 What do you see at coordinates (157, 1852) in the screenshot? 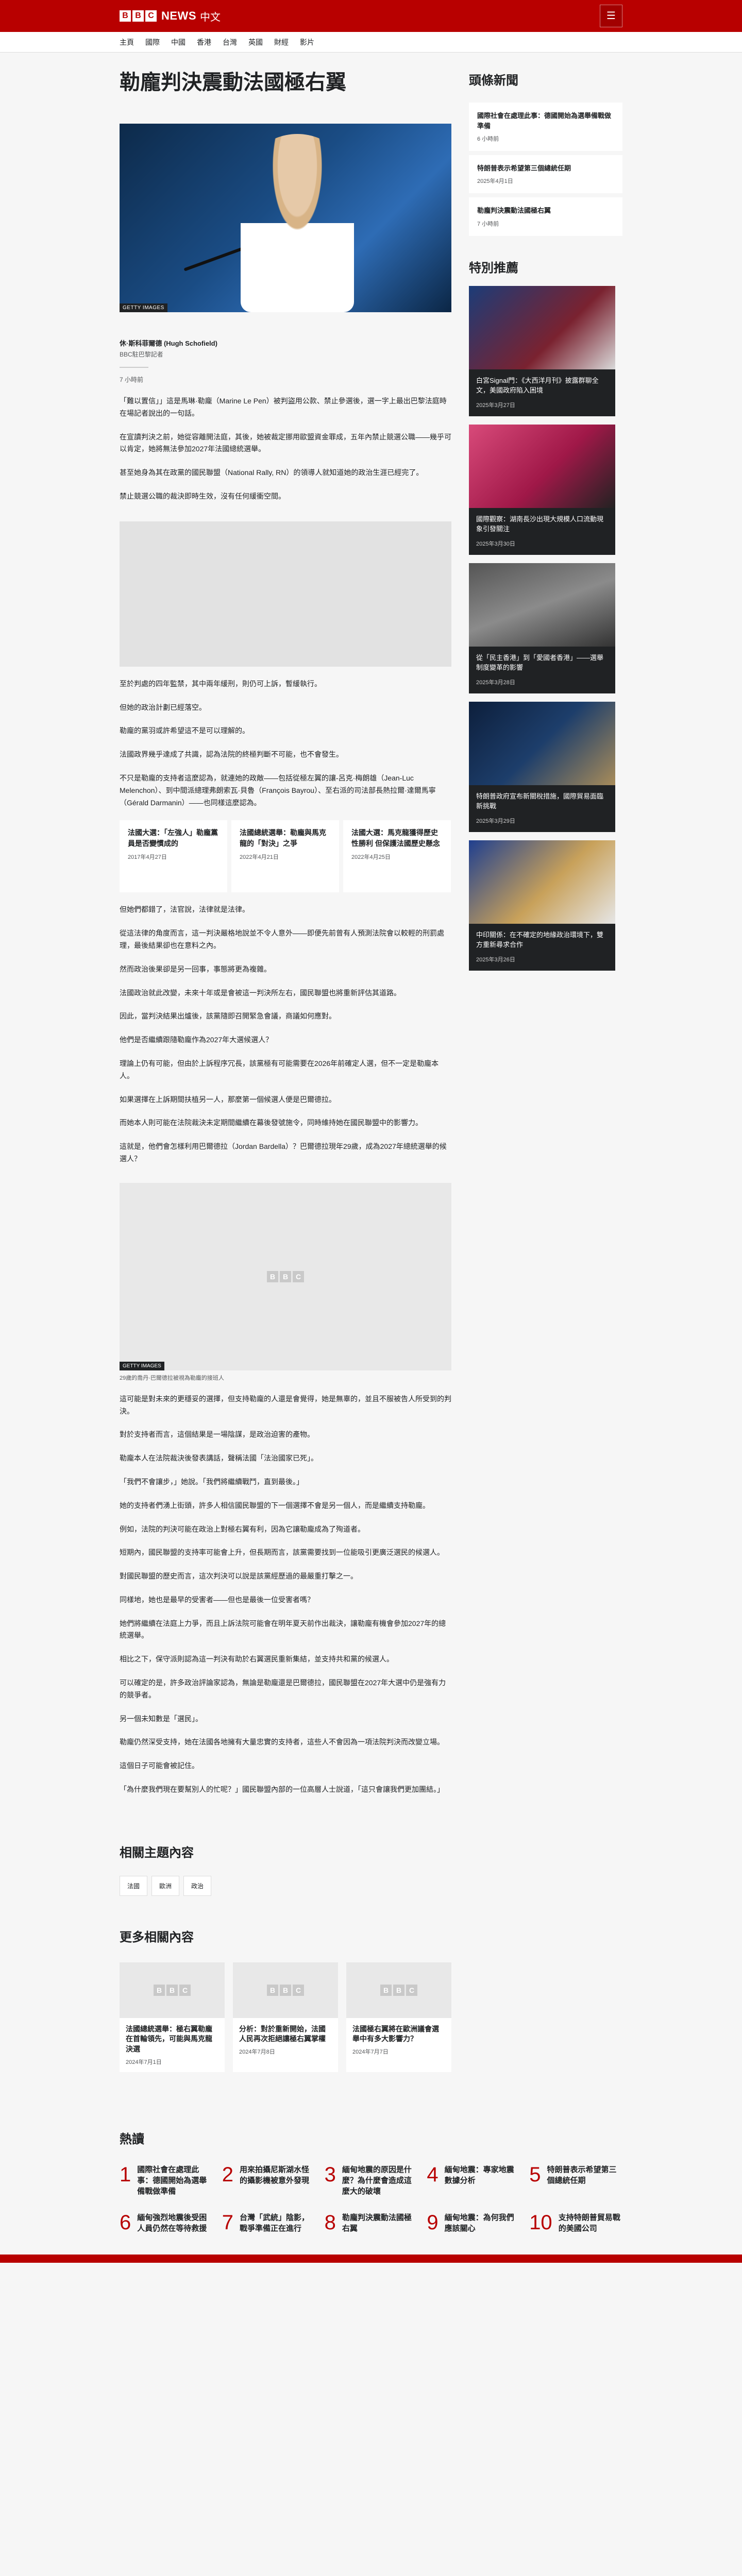
I see `related-topics-heading: 相關主題內容` at bounding box center [157, 1852].